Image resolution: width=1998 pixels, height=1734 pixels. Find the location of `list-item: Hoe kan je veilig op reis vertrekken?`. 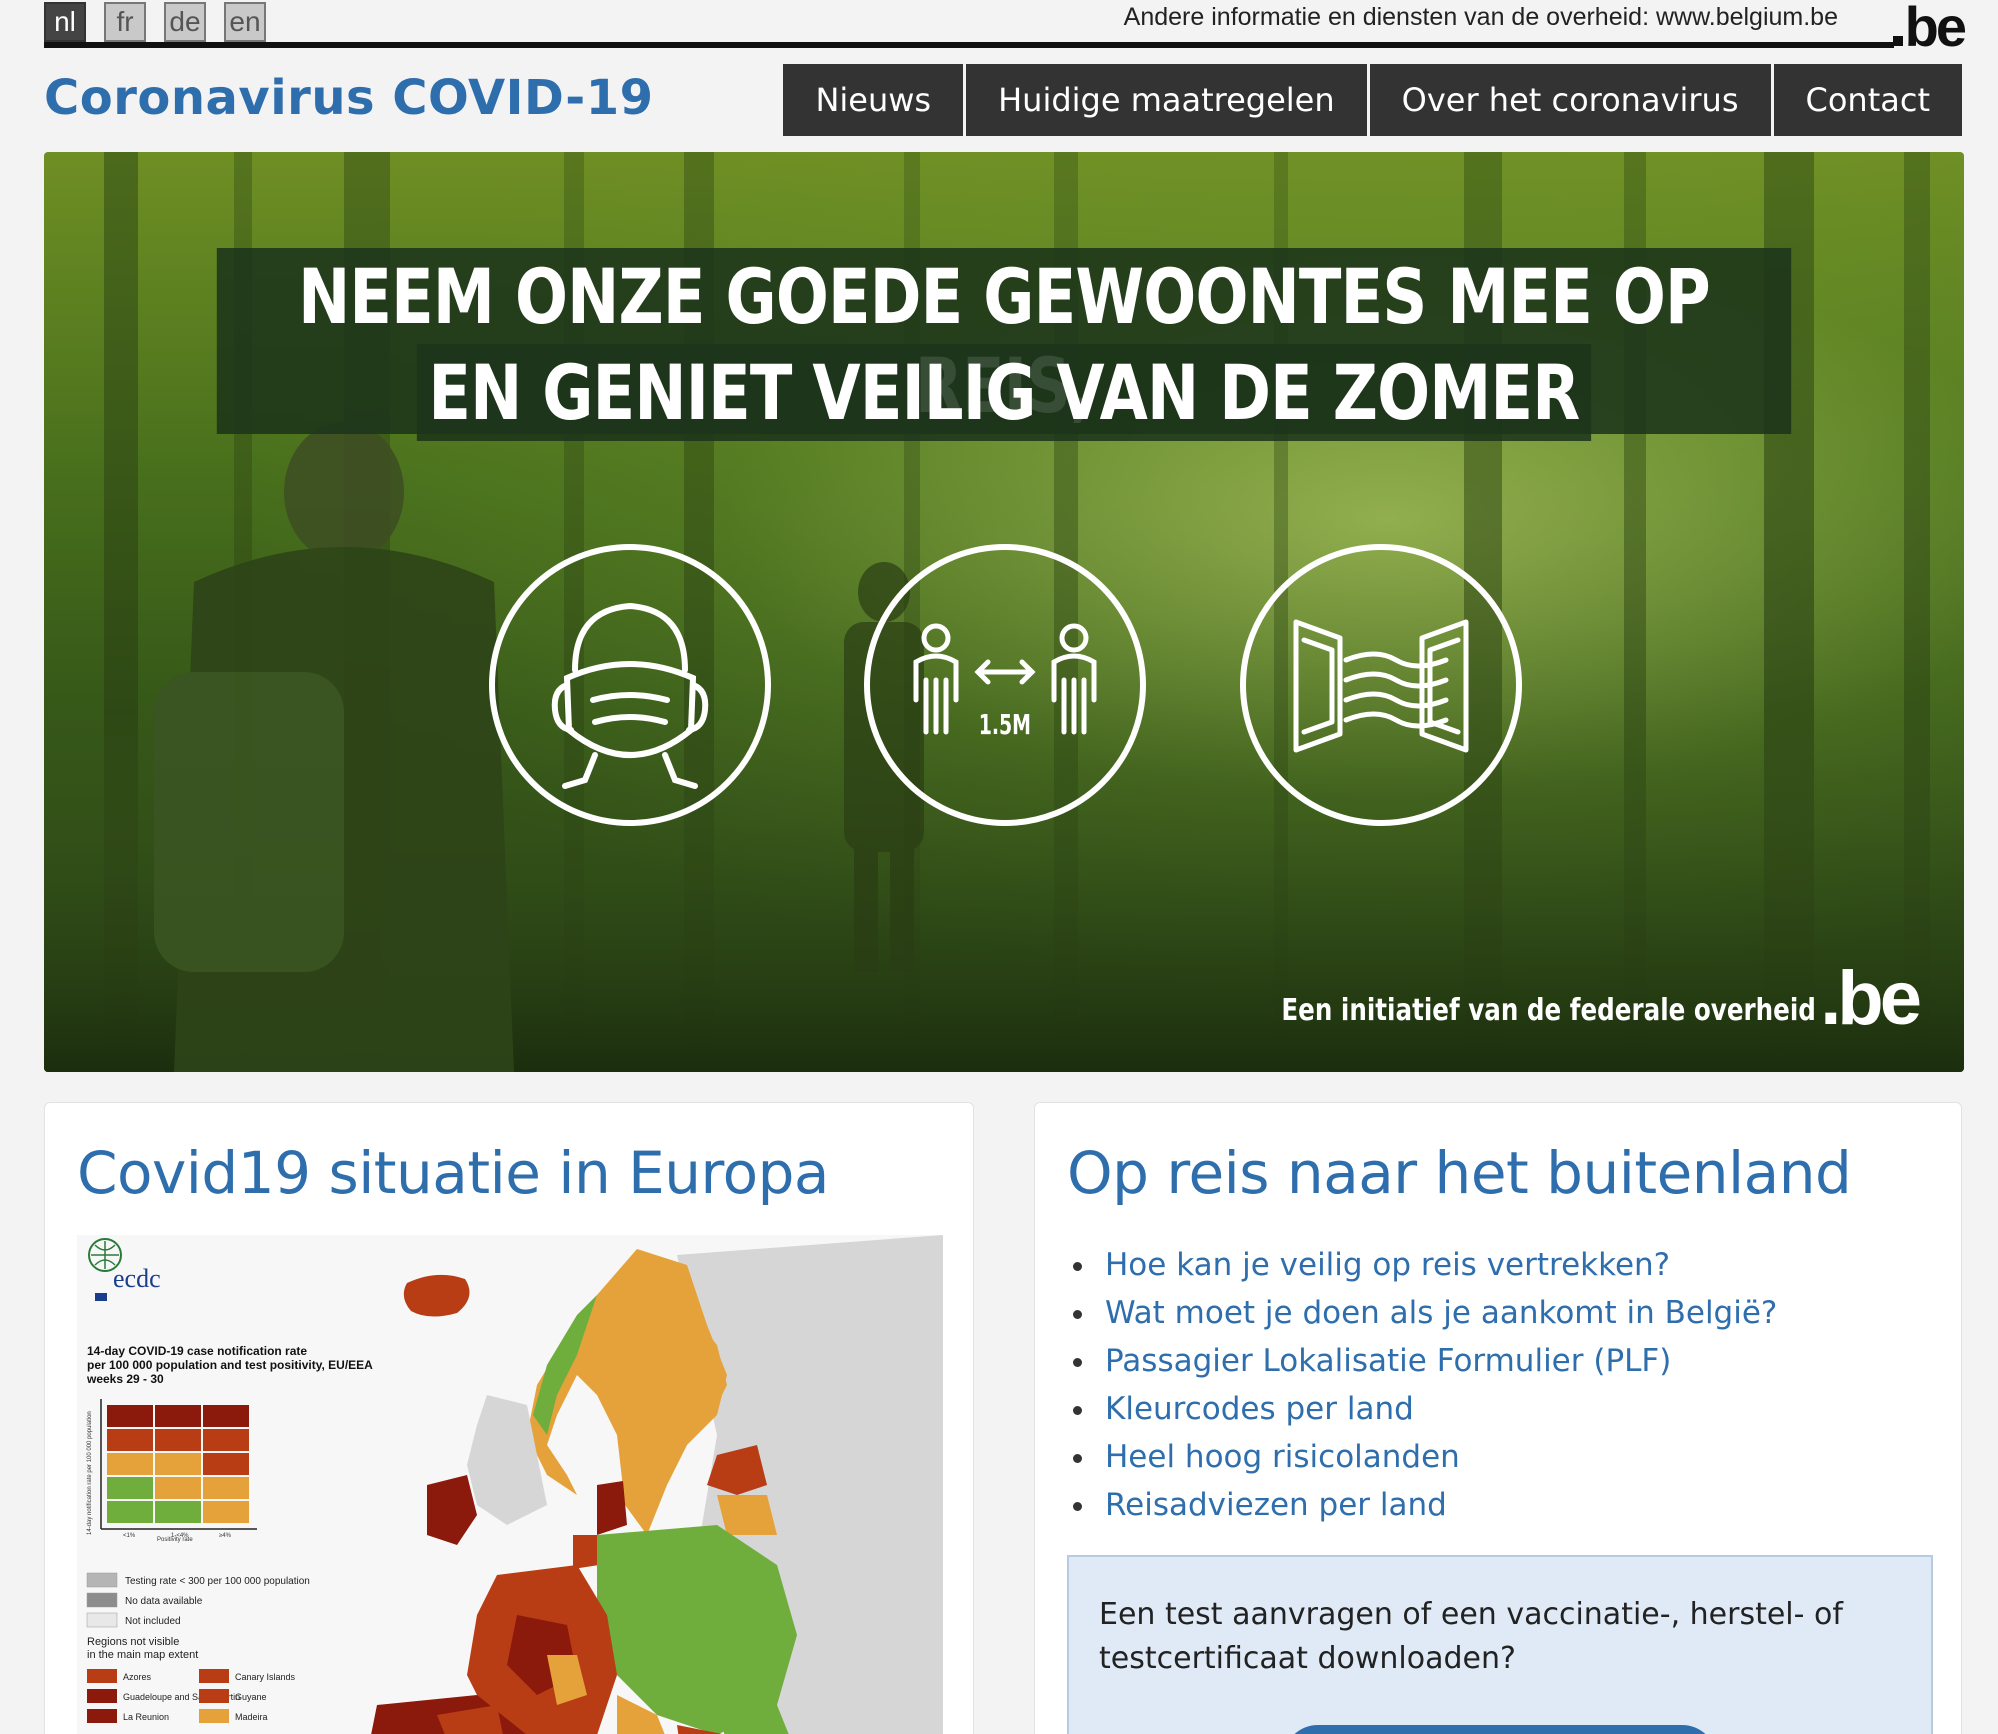

list-item: Hoe kan je veilig op reis vertrekken? is located at coordinates (1422, 1265).